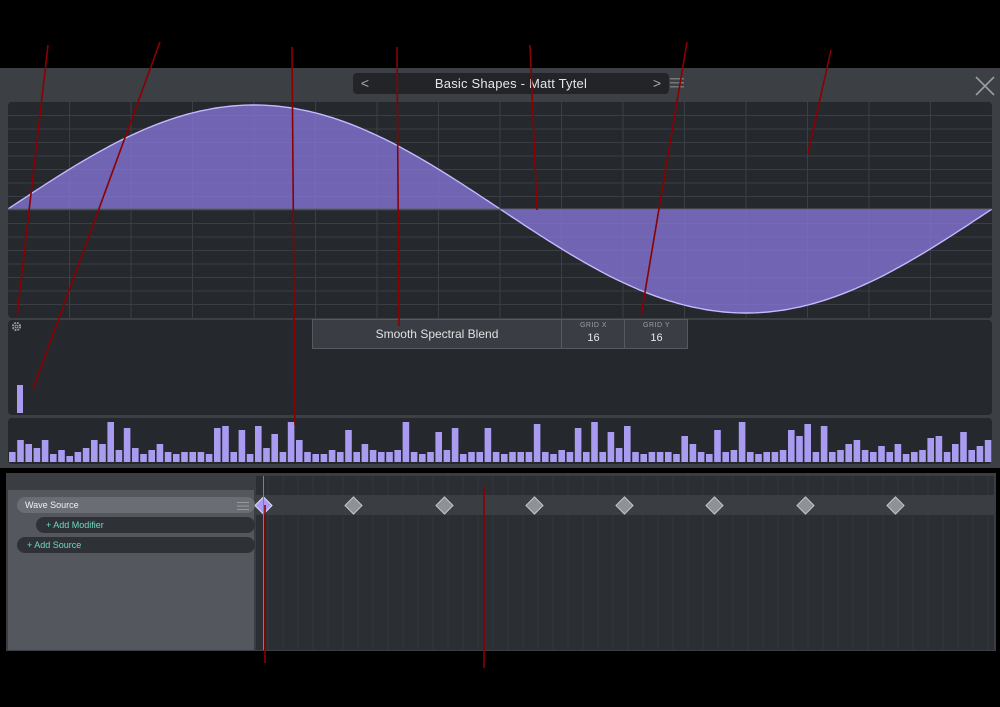 Image resolution: width=1000 pixels, height=707 pixels. Describe the element at coordinates (263, 563) in the screenshot. I see `playhead` at that location.